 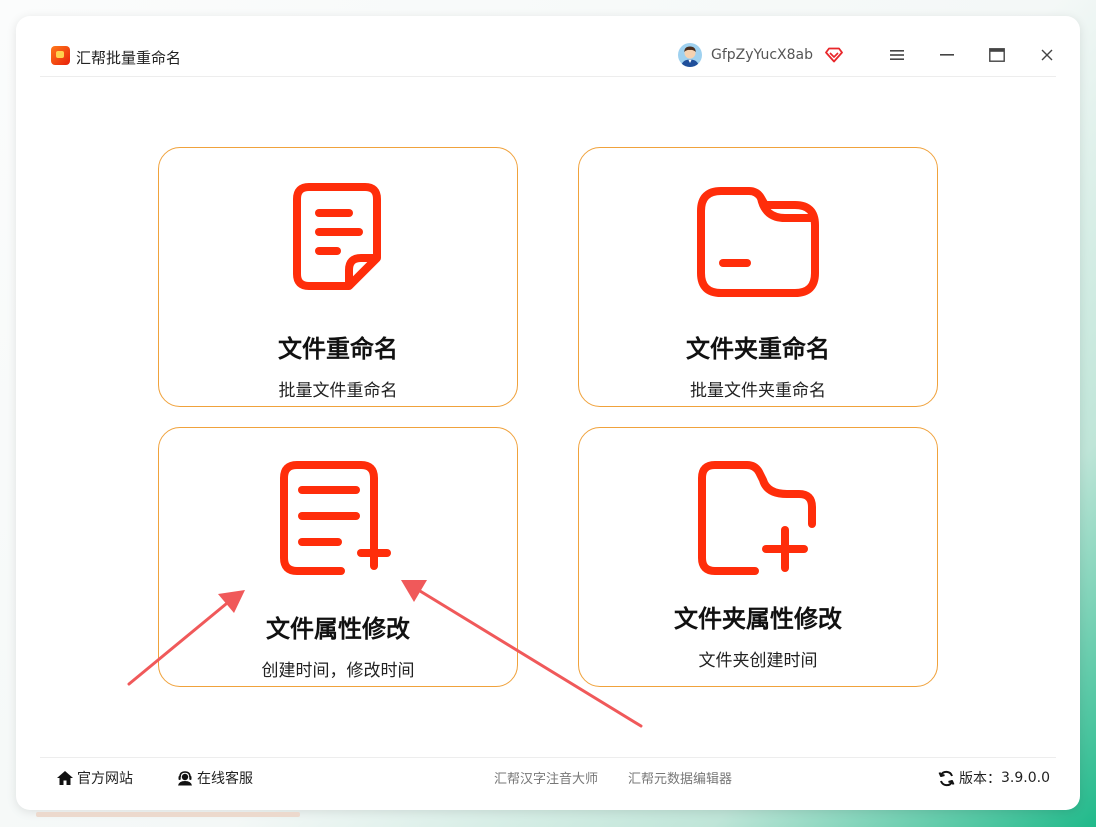 I want to click on card-title: 文件属性修改, so click(x=338, y=629).